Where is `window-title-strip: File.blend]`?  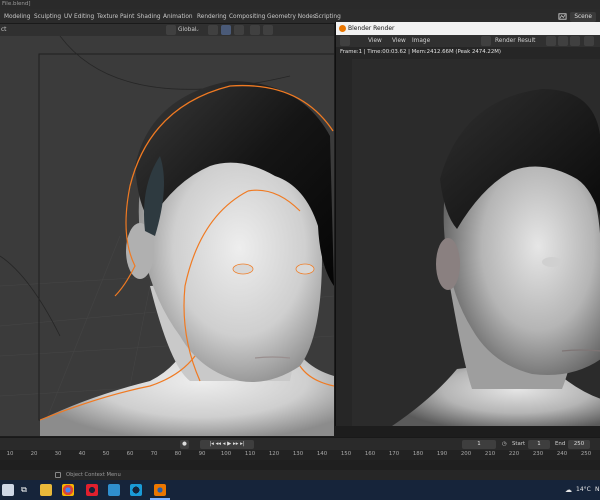
window-title-strip: File.blend] is located at coordinates (300, 4).